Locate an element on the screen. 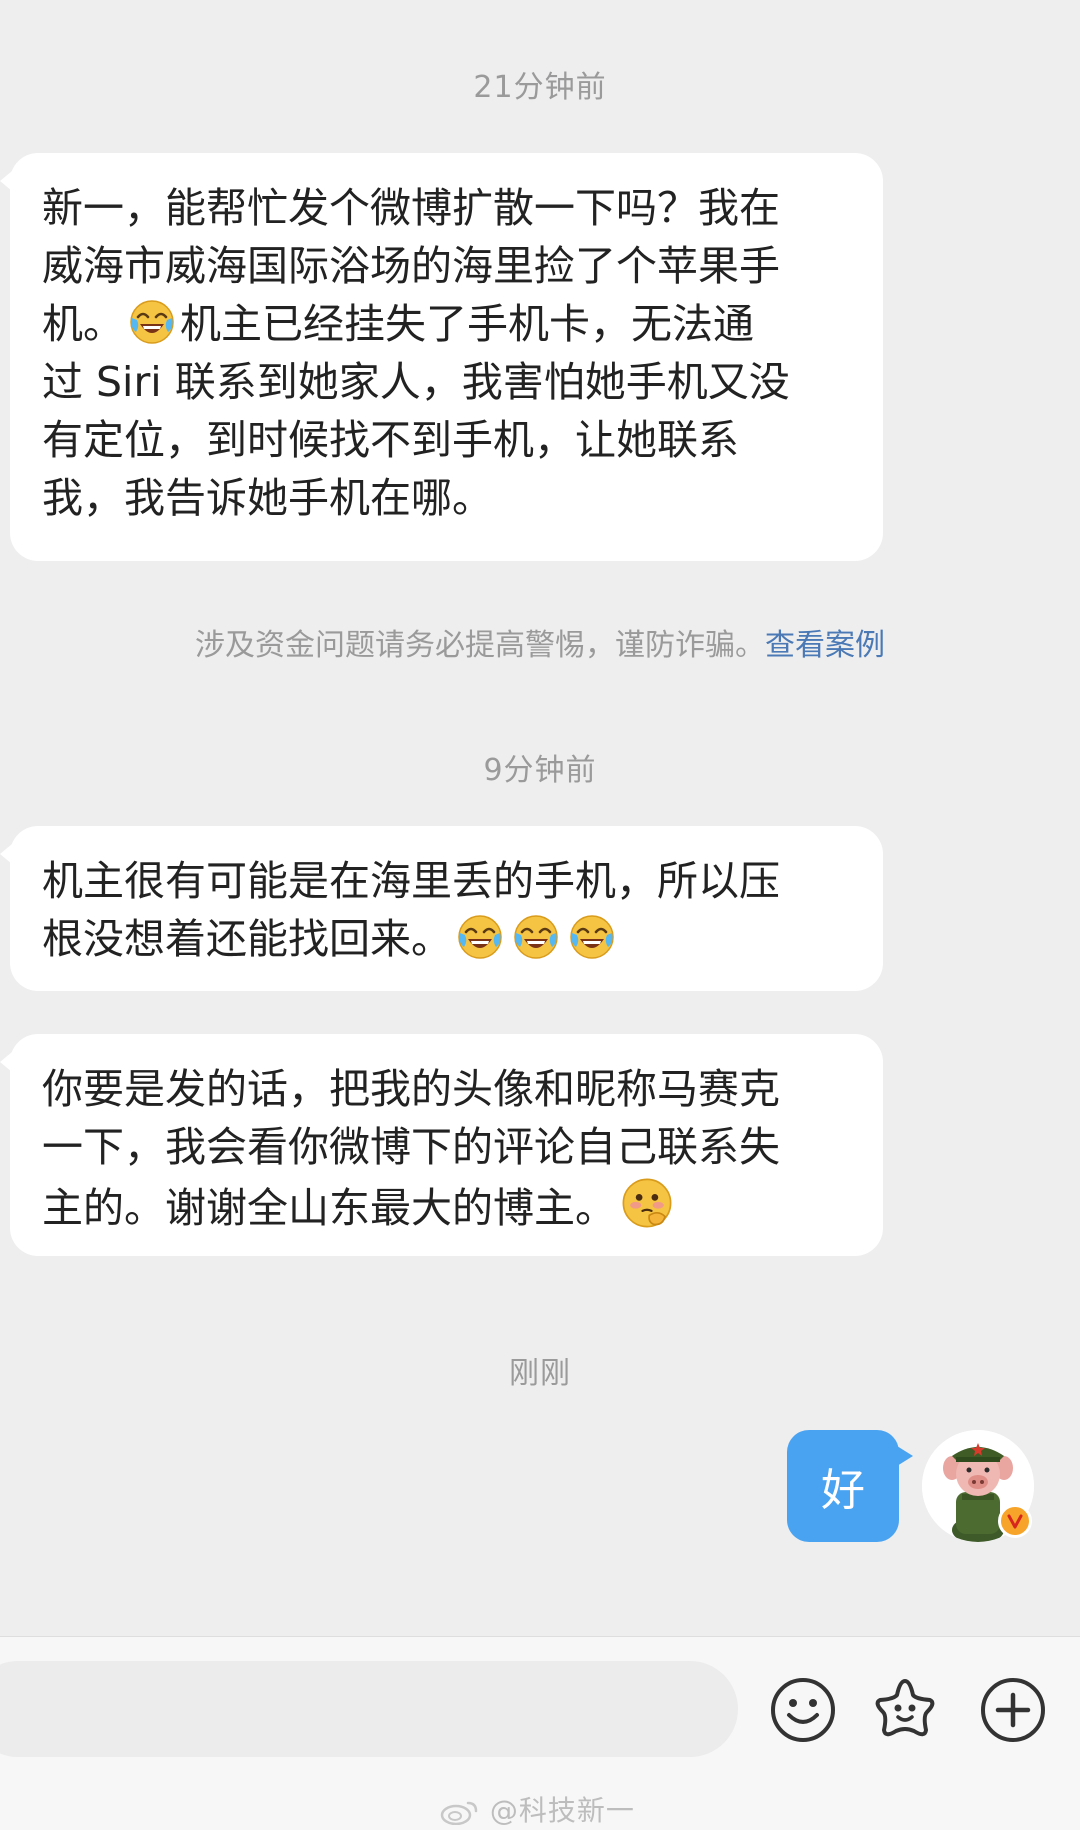  view-cases-link: 查看案例 is located at coordinates (825, 645).